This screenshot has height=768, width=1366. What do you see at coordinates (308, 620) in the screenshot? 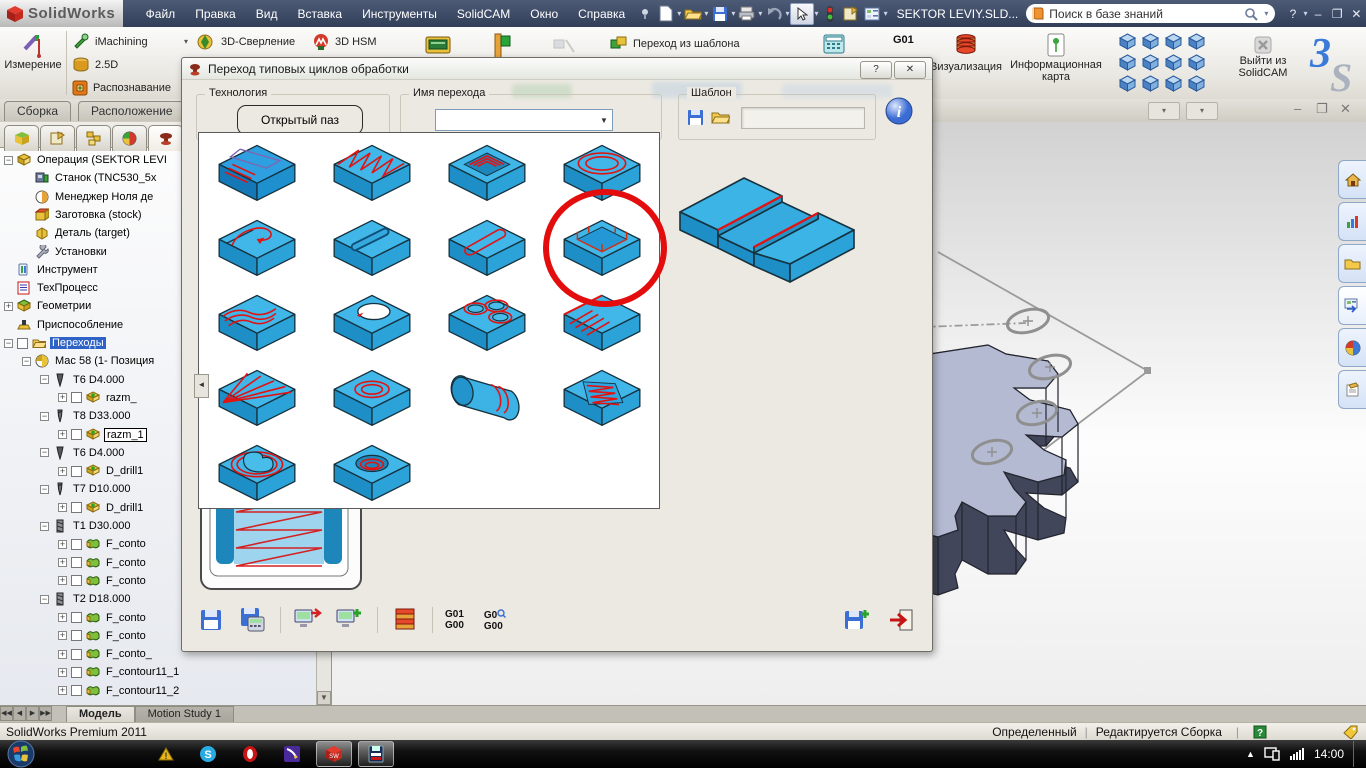
I see `calc-exit-icon` at bounding box center [308, 620].